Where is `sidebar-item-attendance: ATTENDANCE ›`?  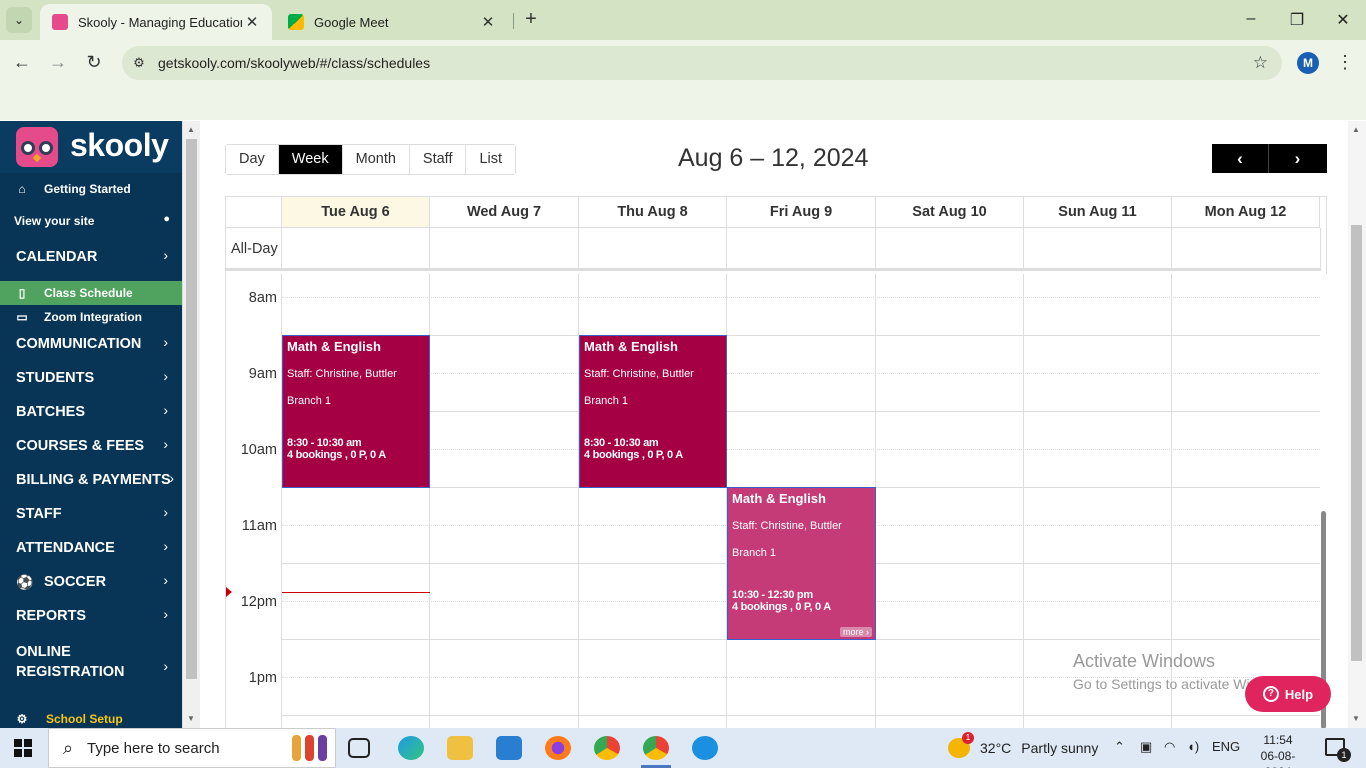
sidebar-item-attendance: ATTENDANCE › is located at coordinates (99, 547).